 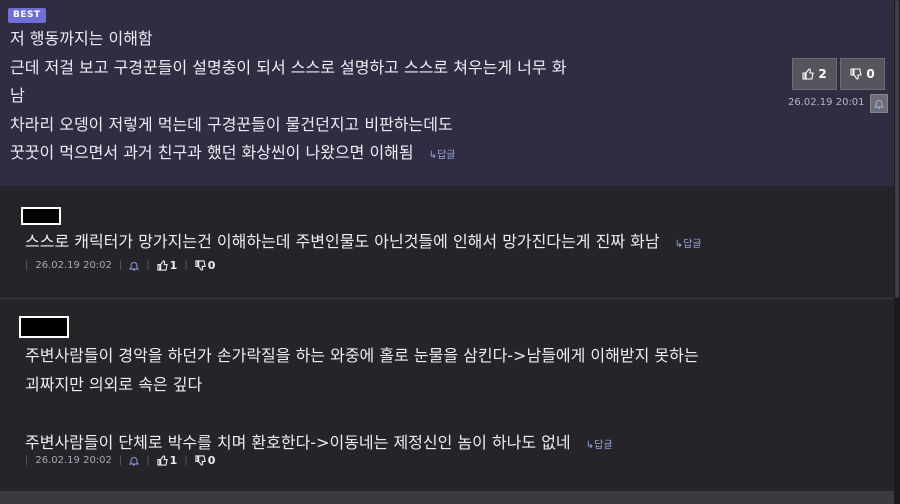 What do you see at coordinates (212, 152) in the screenshot?
I see `comment-line-text: 꿋꿋이 먹으면서 과거 친구과 했던 화상씬이 나왔으면 이해됨` at bounding box center [212, 152].